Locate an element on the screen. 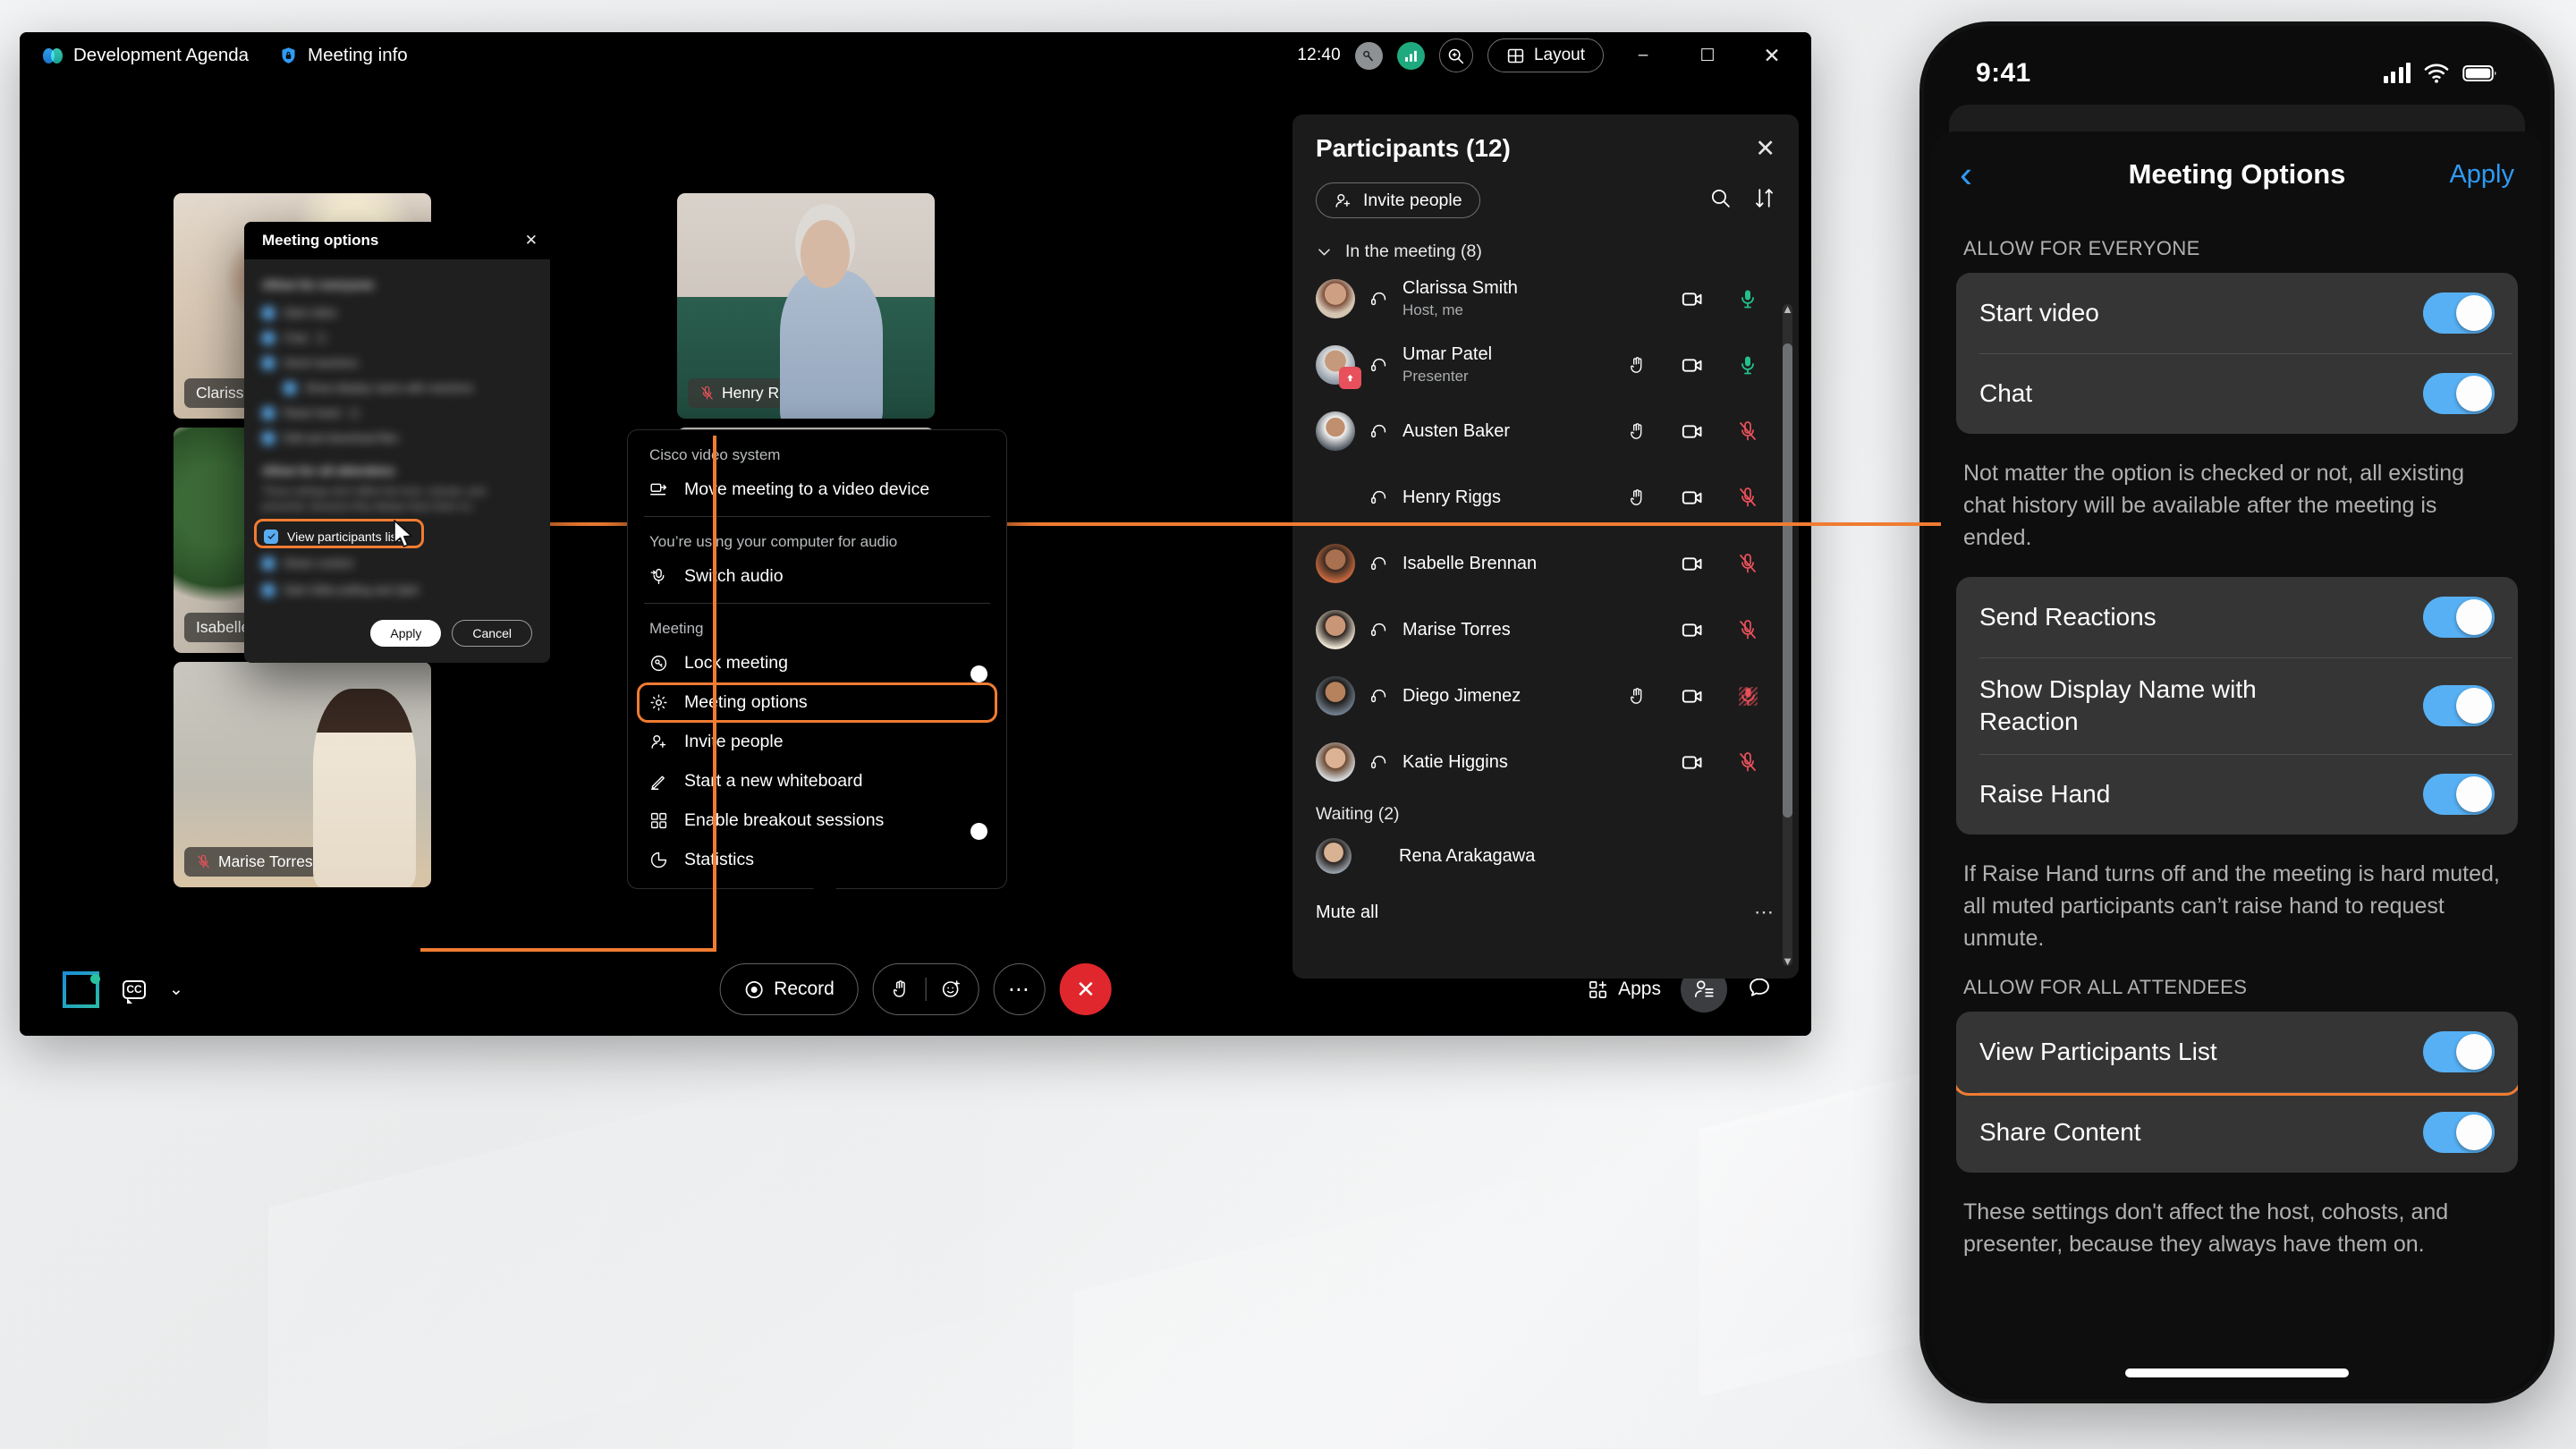  phone-row-start-video: Start video is located at coordinates (2237, 313).